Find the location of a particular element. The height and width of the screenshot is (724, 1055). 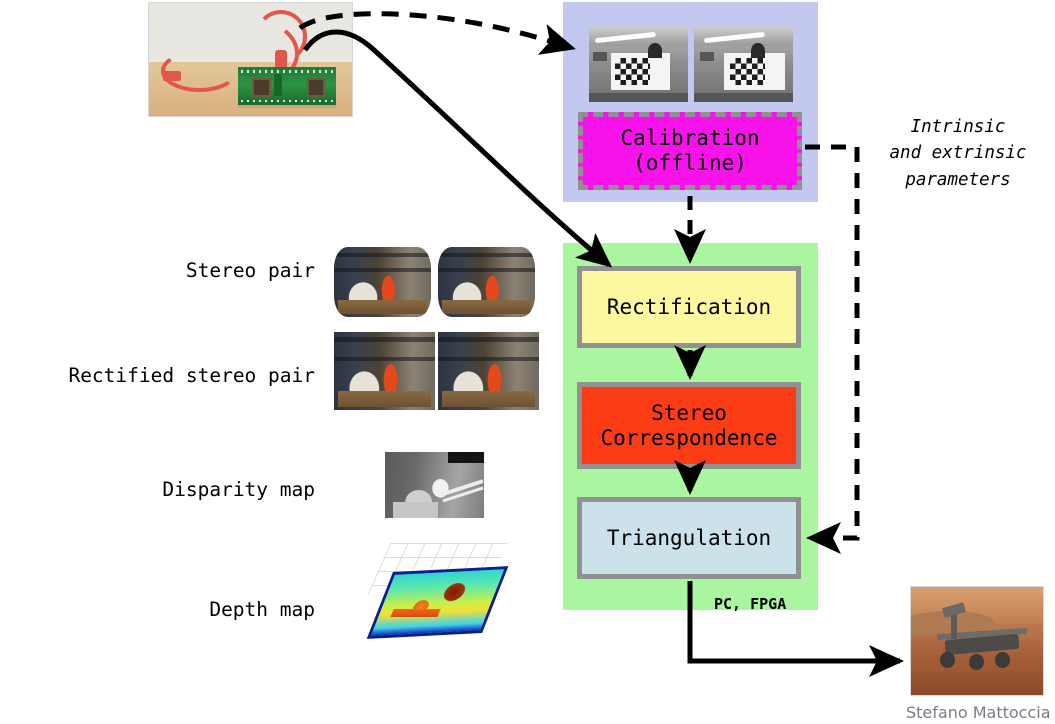

calibration-box: Calibration (offline) is located at coordinates (690, 151).